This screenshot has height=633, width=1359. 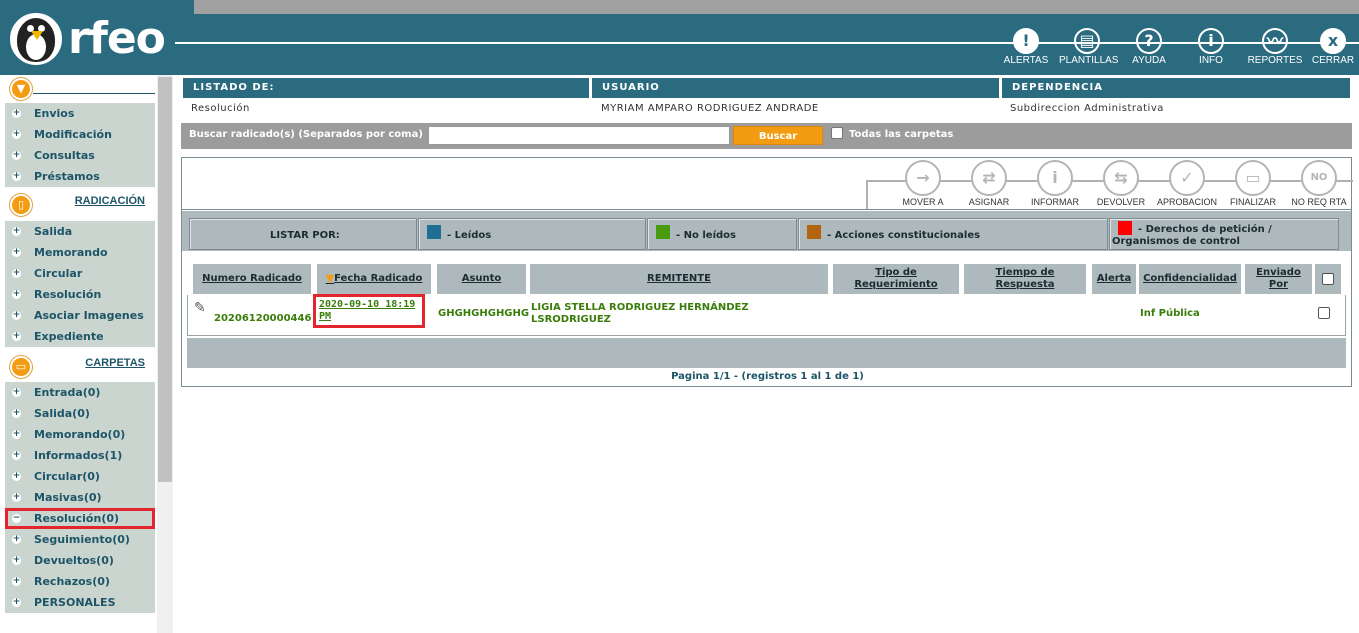 I want to click on chart-icon: 〰, so click(x=1275, y=41).